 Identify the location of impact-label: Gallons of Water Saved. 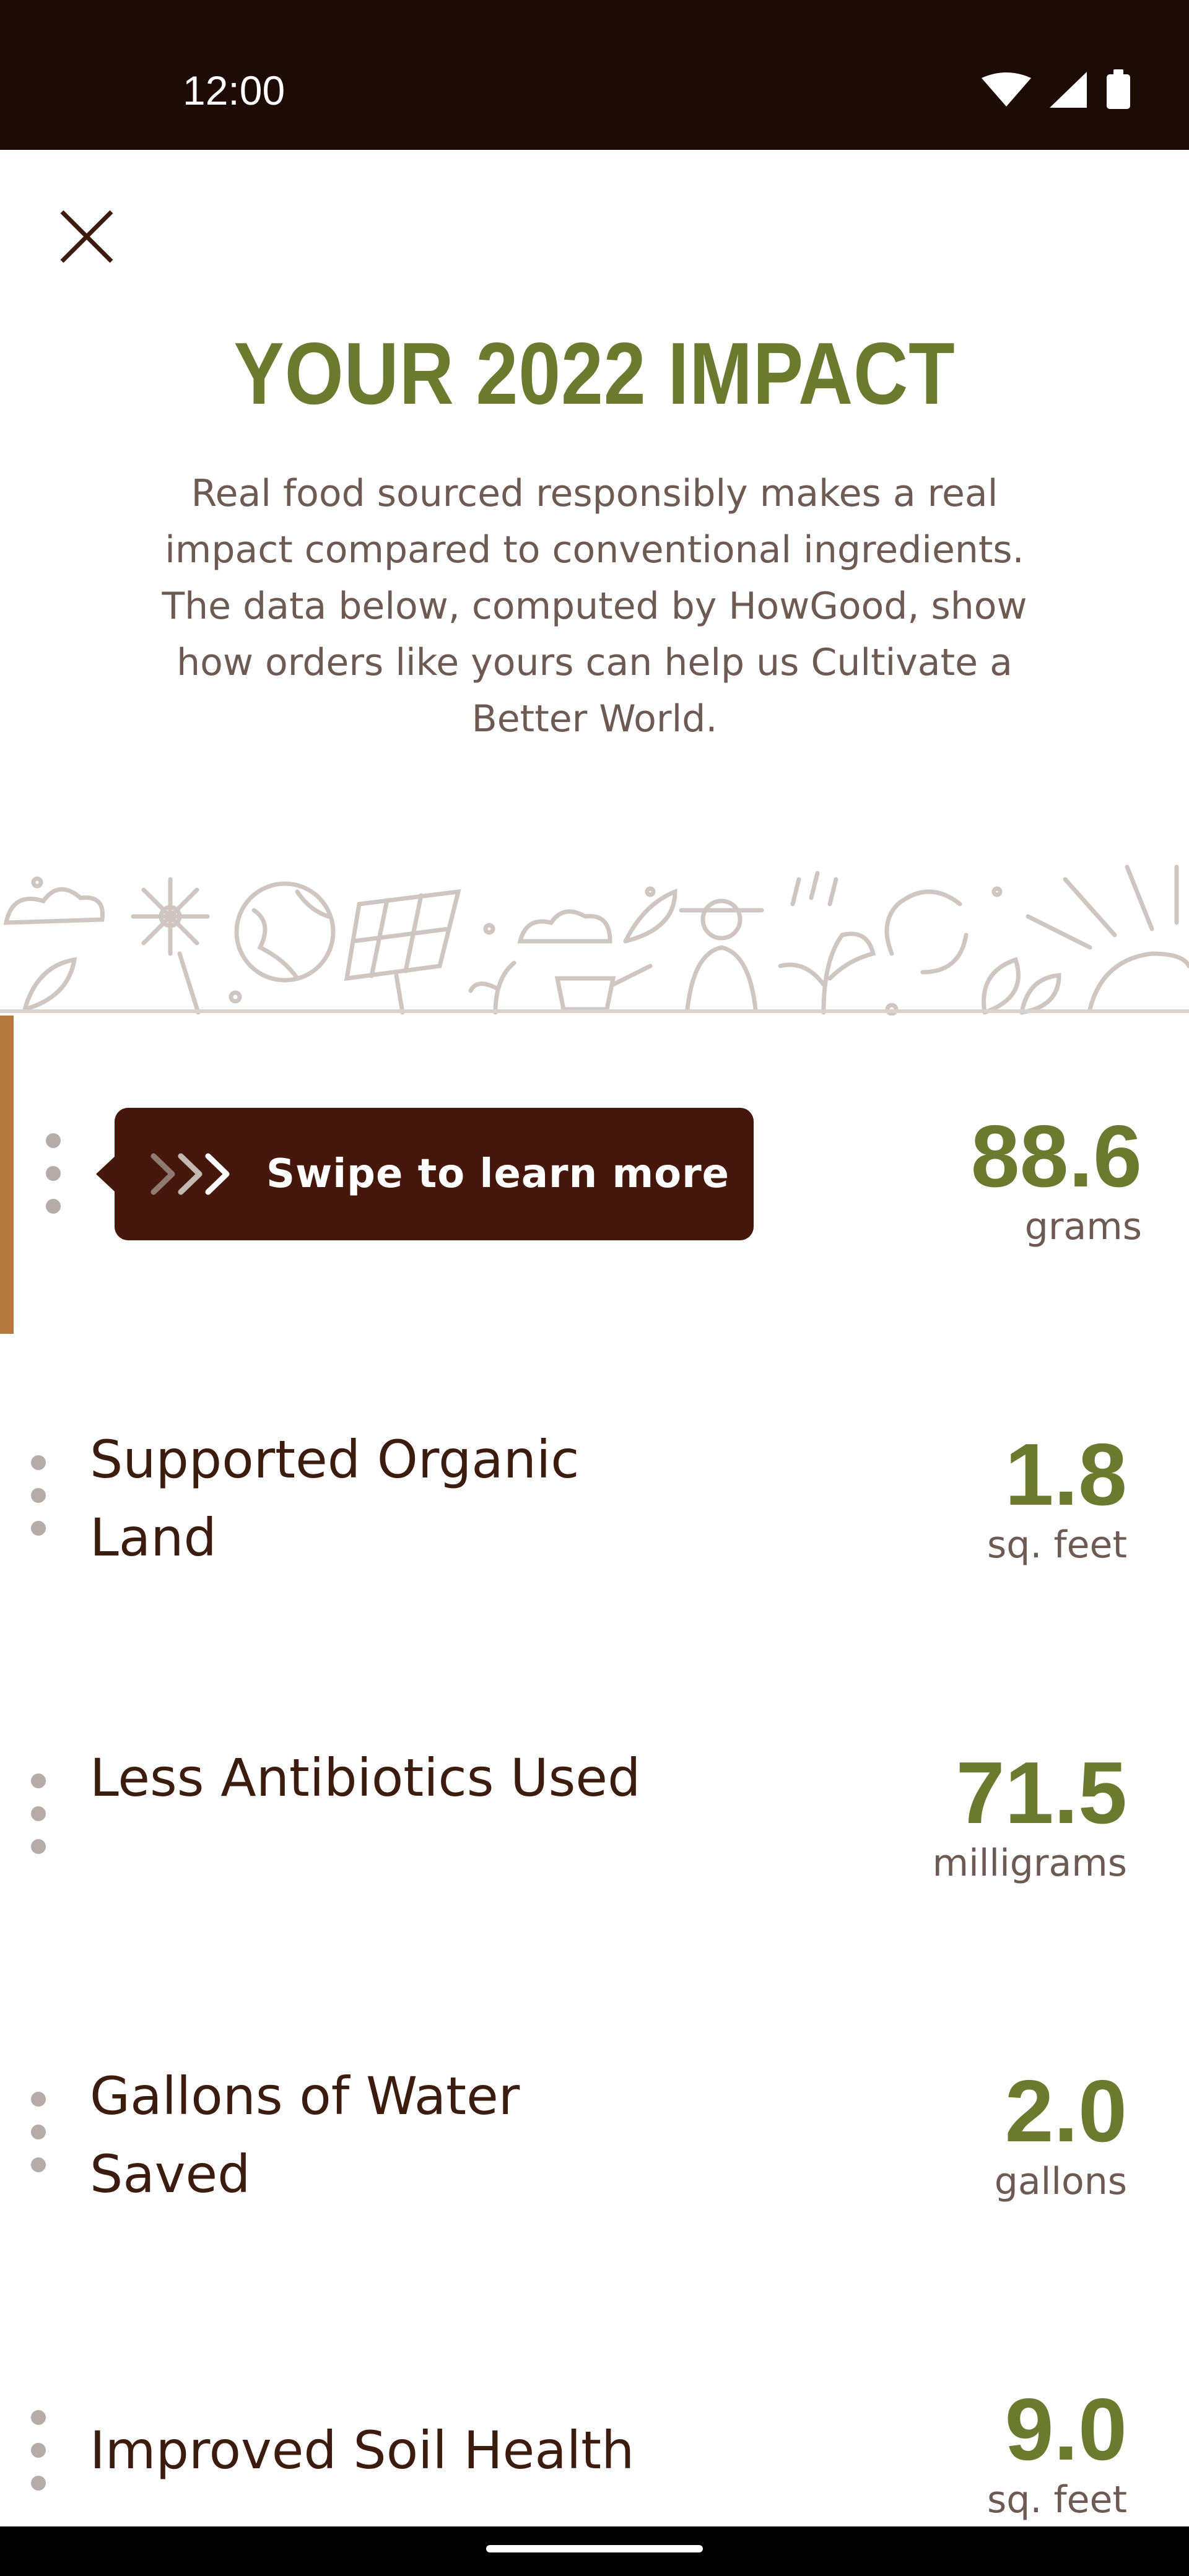
(305, 2135).